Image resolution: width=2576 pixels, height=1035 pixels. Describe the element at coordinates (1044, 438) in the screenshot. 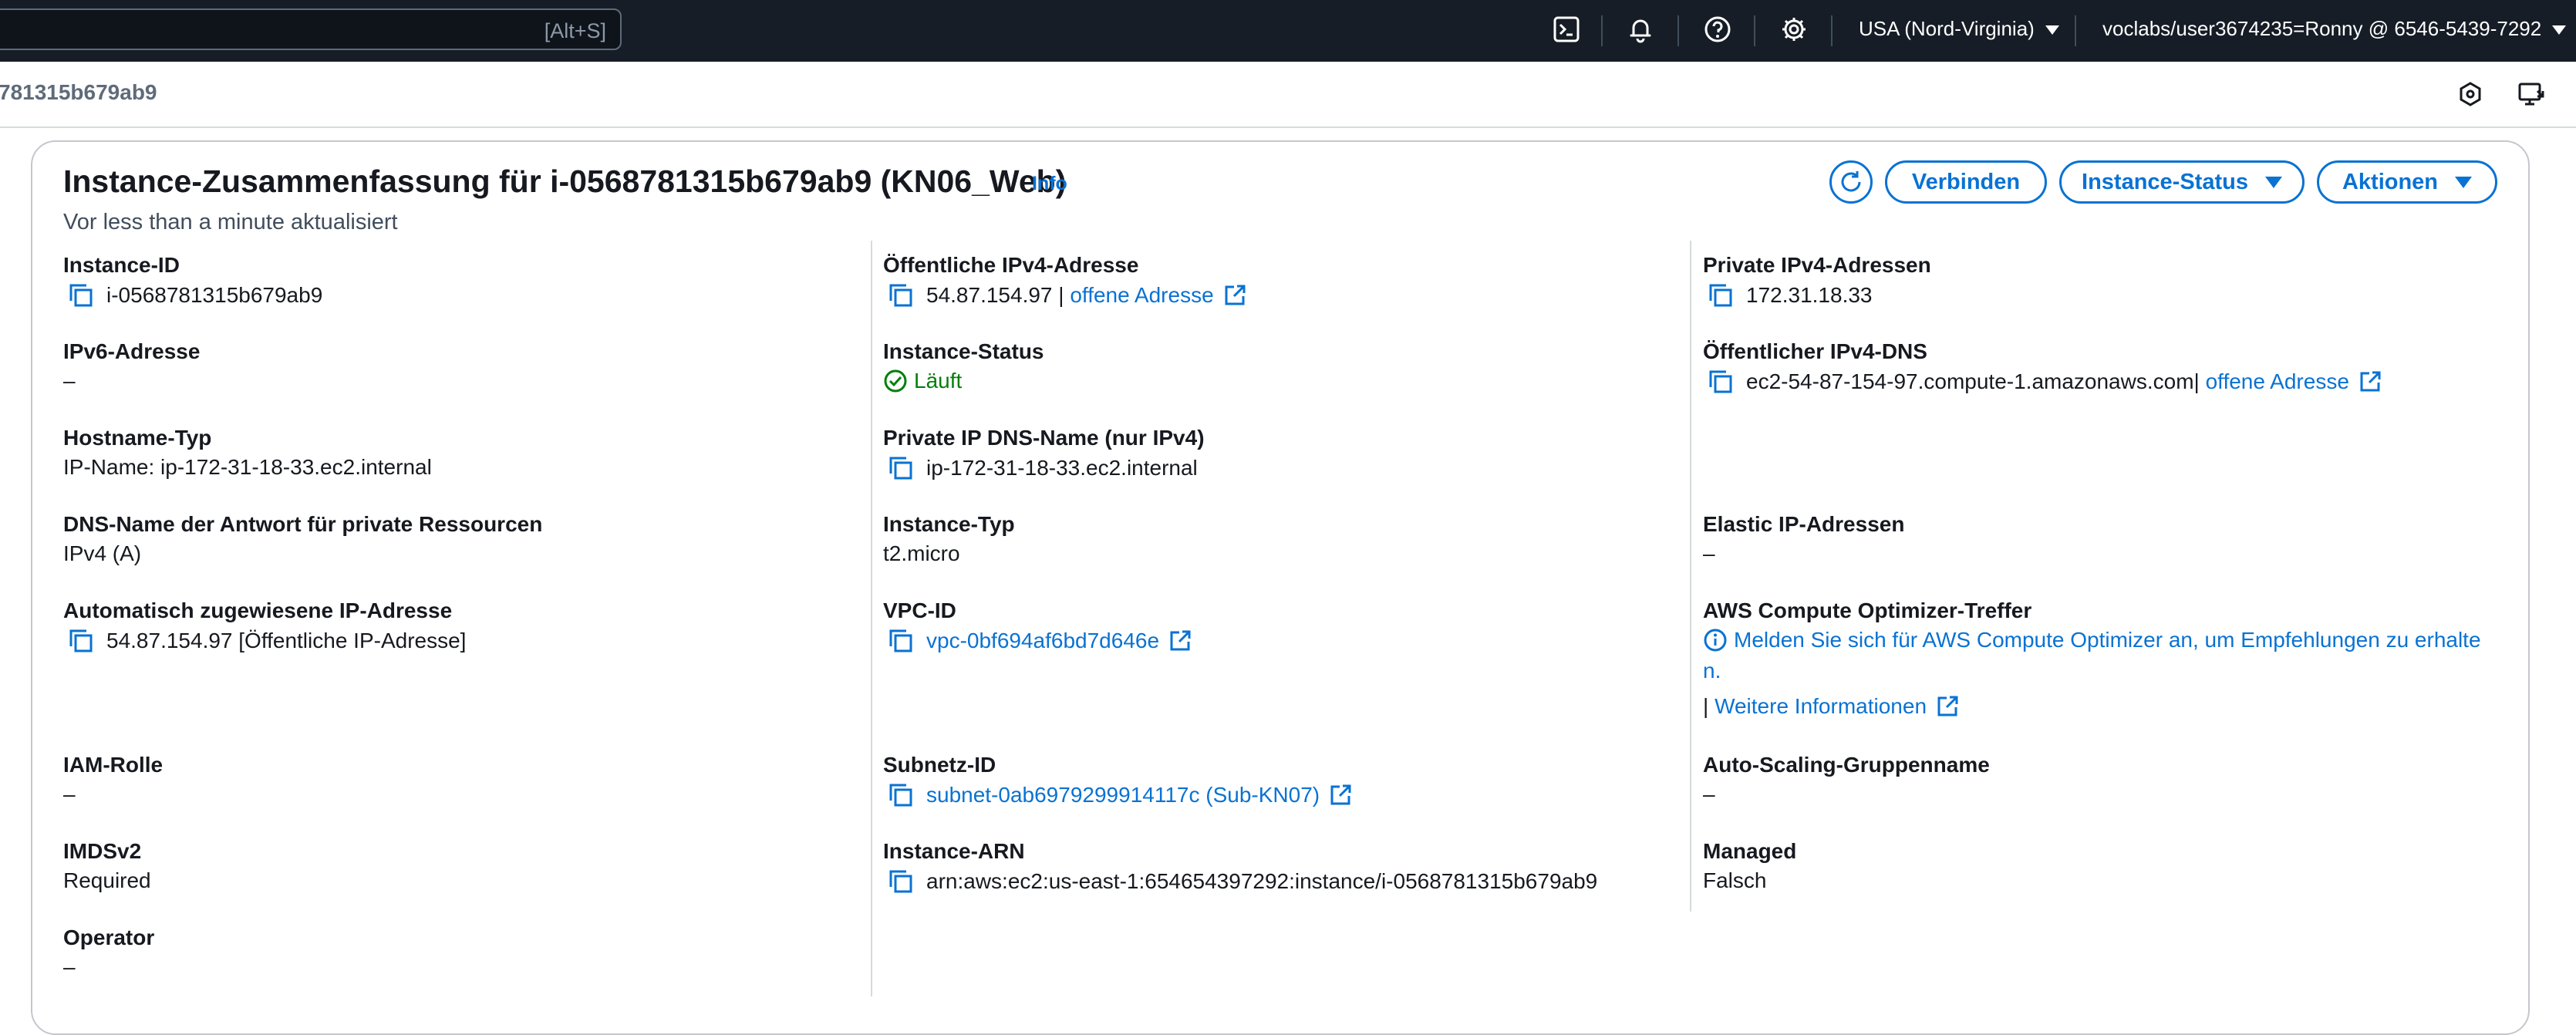

I see `private-dns-label: Private IP DNS-Name (nur IPv4)` at that location.